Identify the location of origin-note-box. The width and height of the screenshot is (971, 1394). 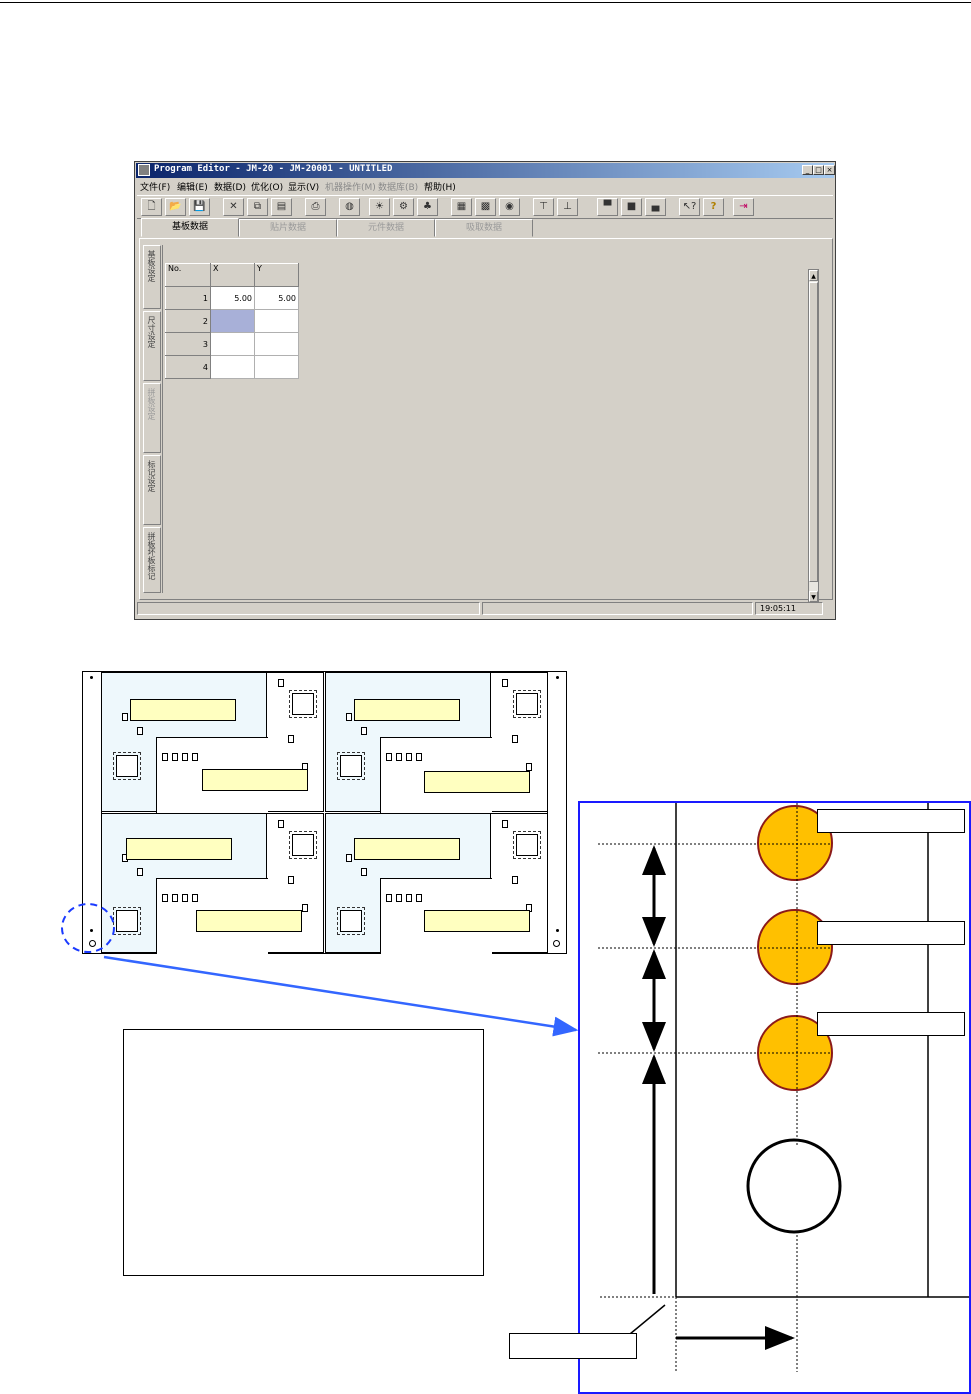
(573, 1346).